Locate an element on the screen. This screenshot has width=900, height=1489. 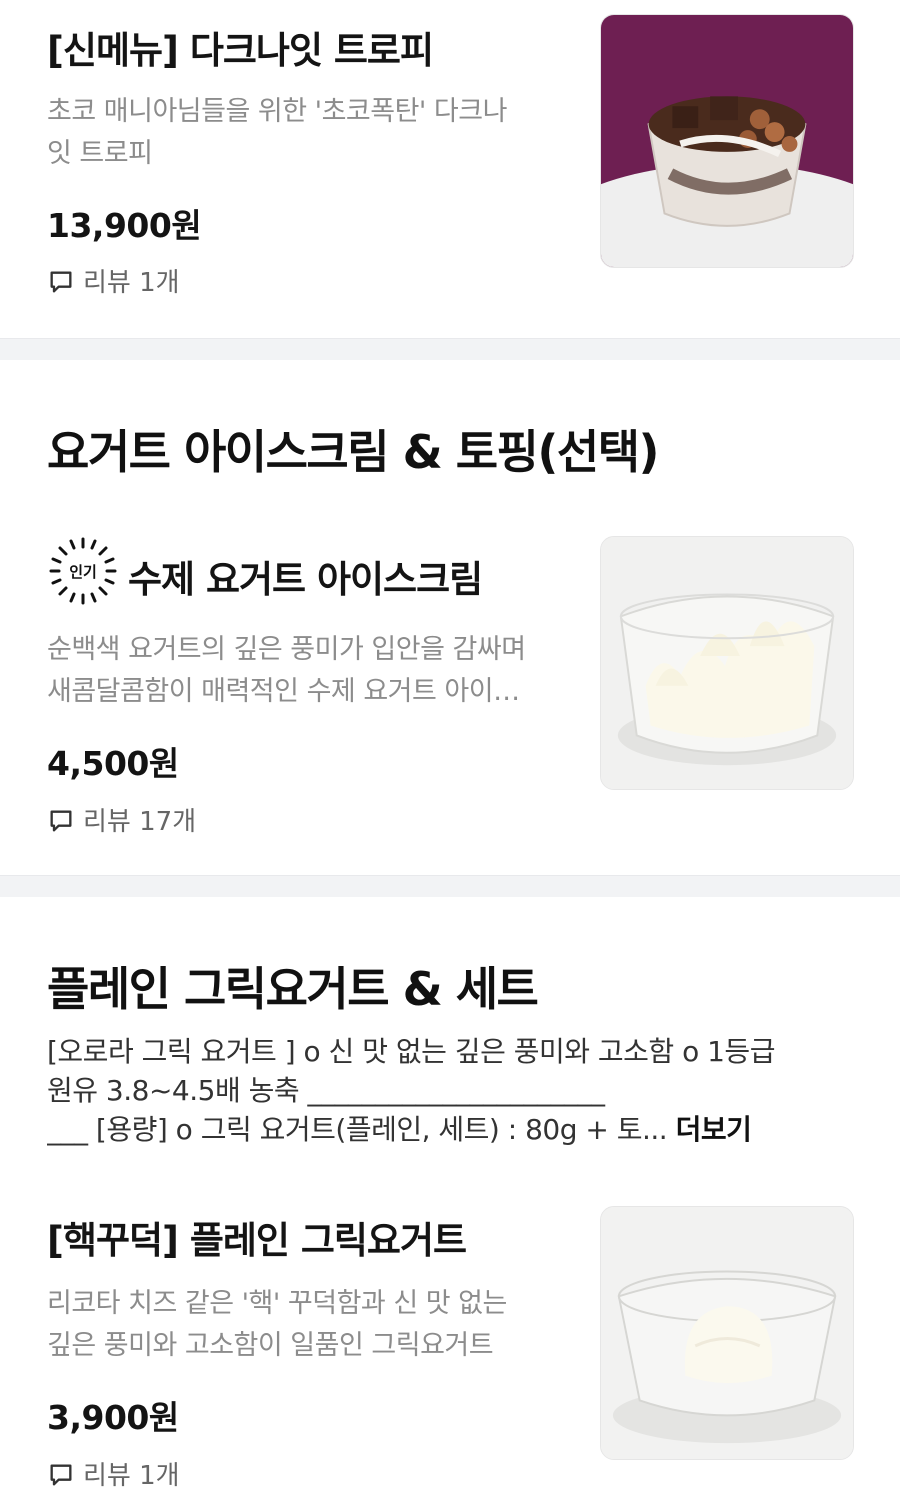
popular-badge: 인기 is located at coordinates (83, 571).